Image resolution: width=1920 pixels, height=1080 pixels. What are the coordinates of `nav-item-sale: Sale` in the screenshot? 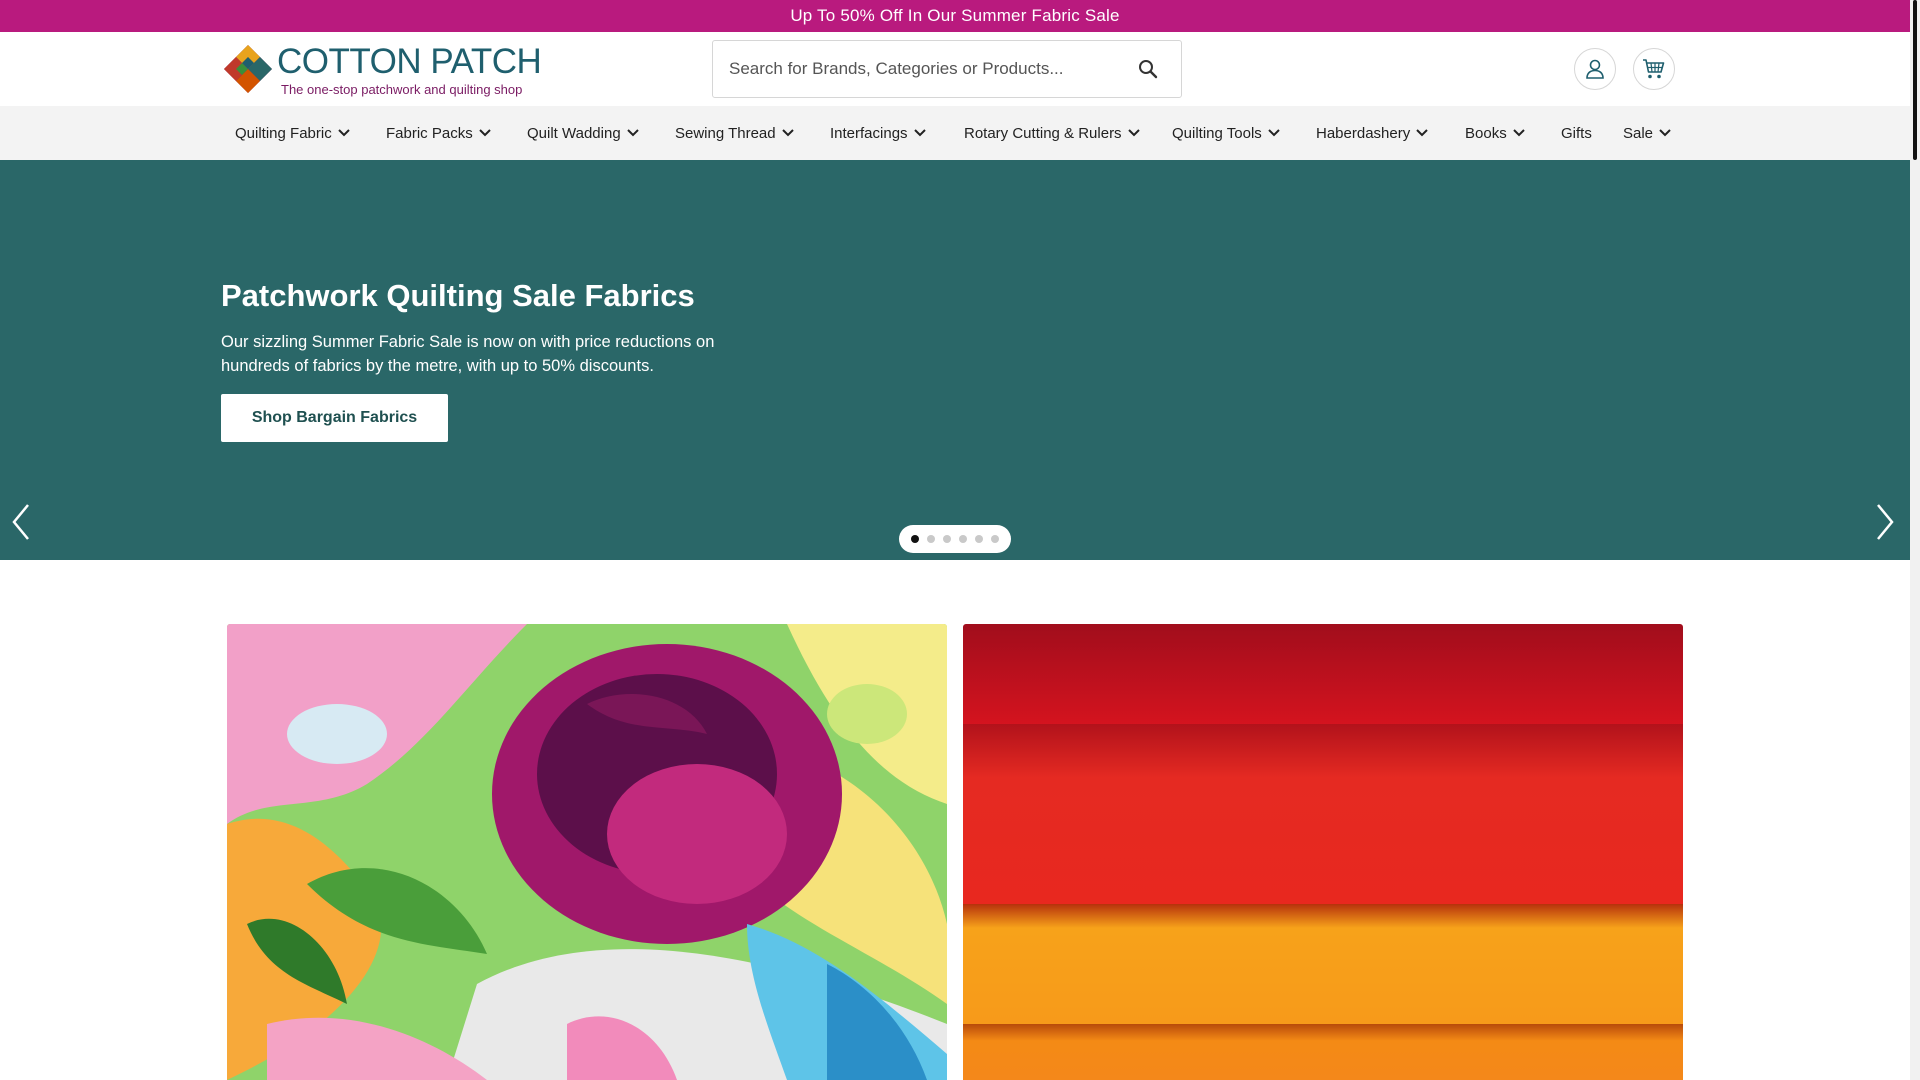 It's located at (1647, 133).